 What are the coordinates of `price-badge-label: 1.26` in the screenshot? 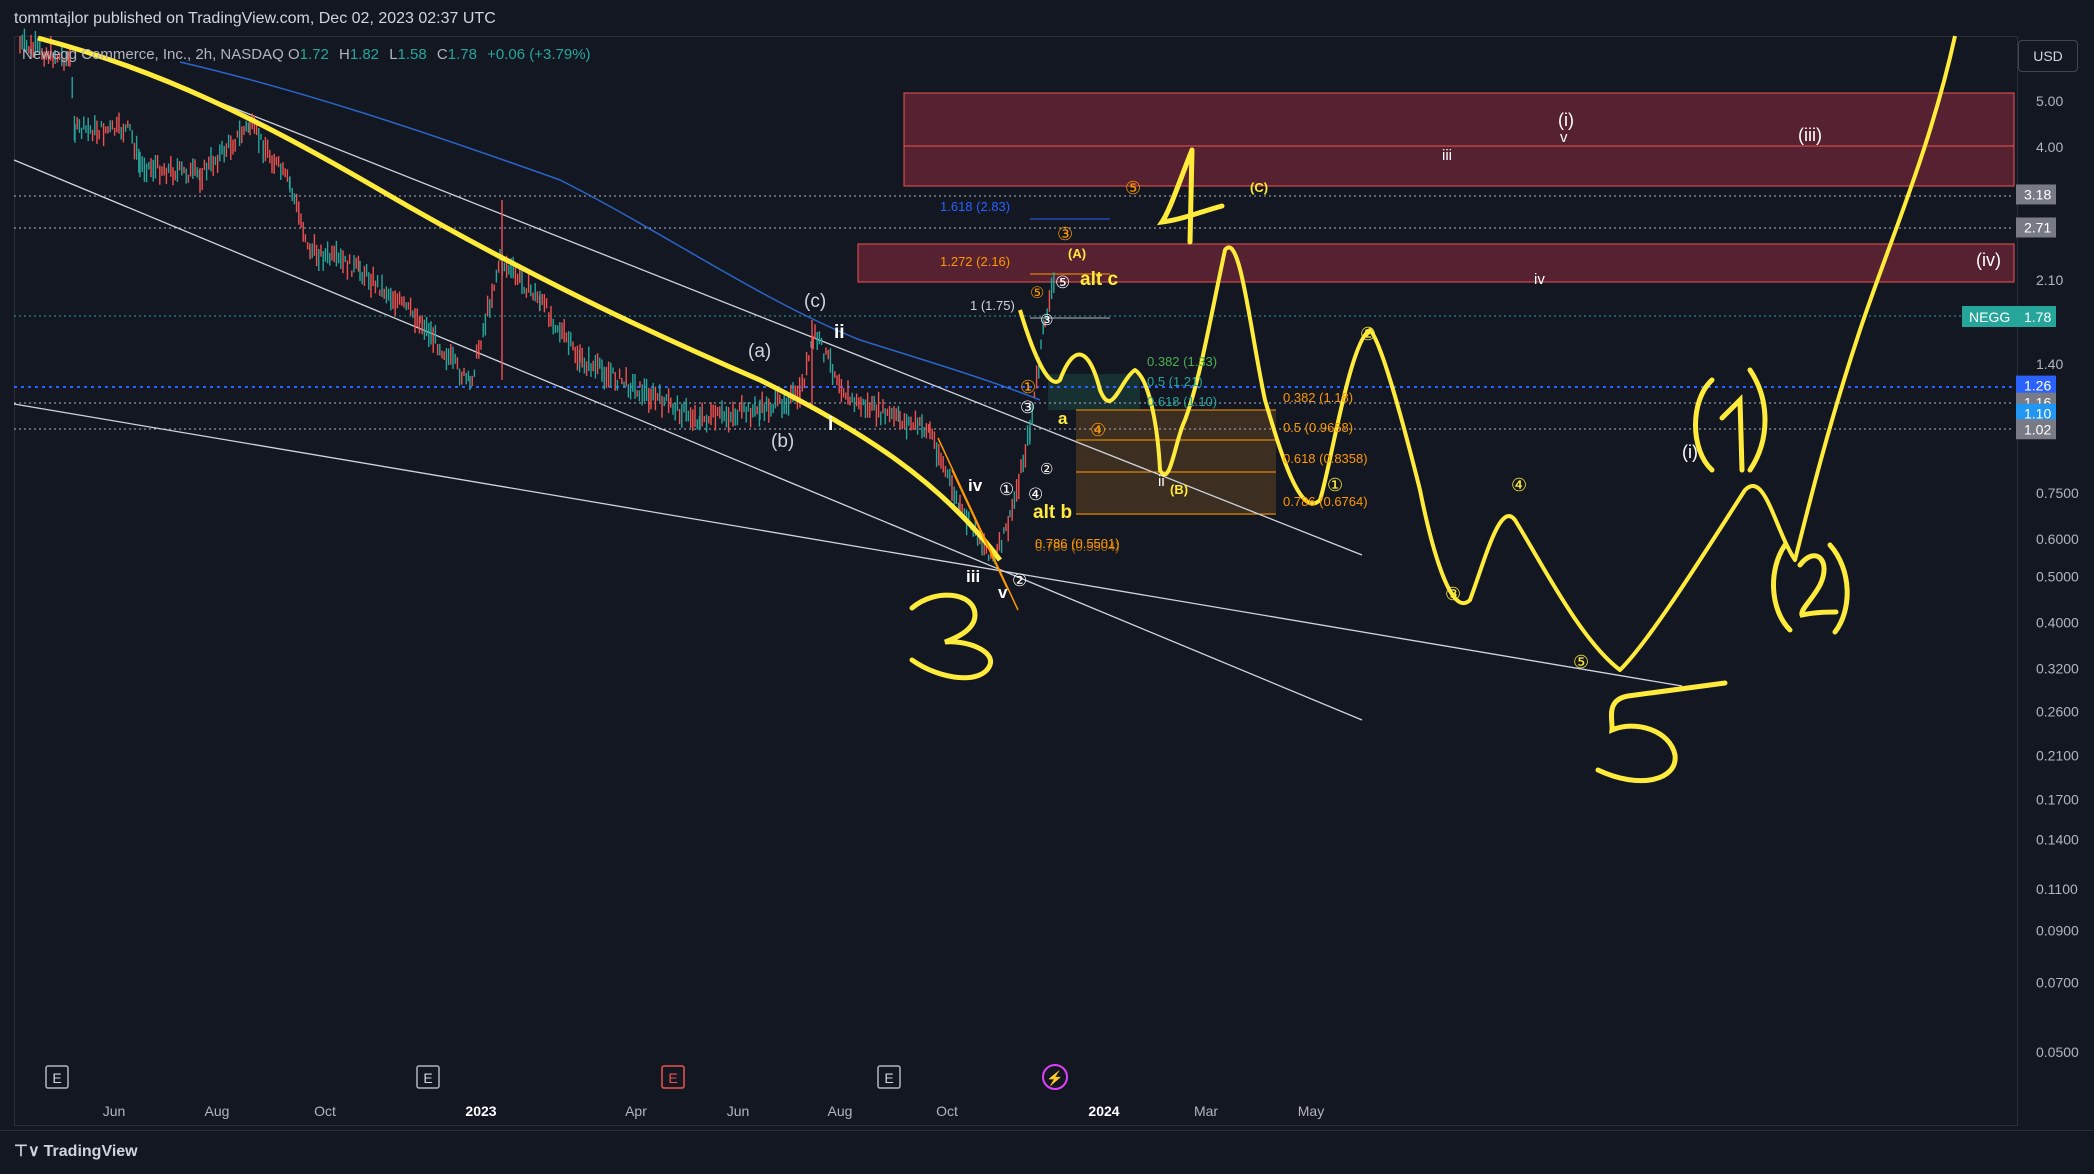 It's located at (2037, 386).